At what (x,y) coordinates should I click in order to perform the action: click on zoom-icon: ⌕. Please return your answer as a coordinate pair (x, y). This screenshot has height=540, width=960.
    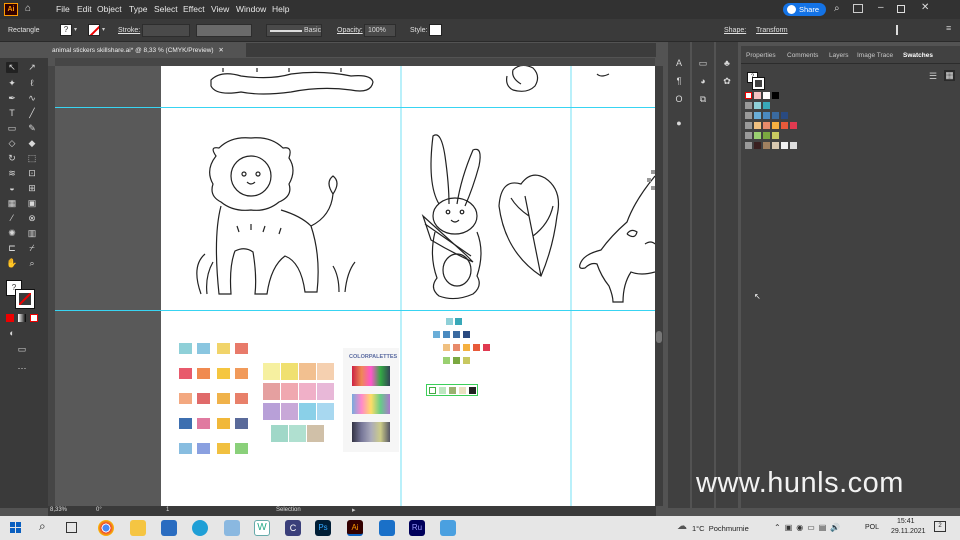
    Looking at the image, I should click on (32, 263).